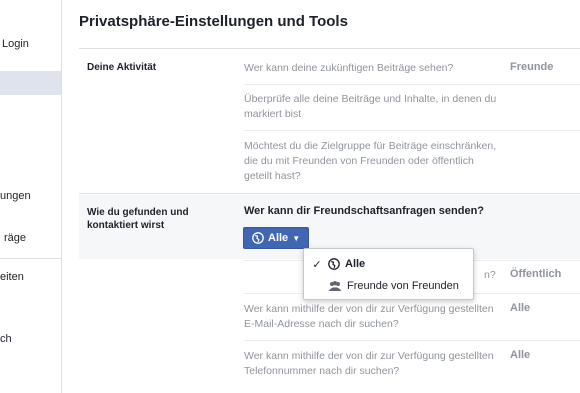 The height and width of the screenshot is (393, 580). I want to click on sidebar-item-notifications: ungen, so click(30, 196).